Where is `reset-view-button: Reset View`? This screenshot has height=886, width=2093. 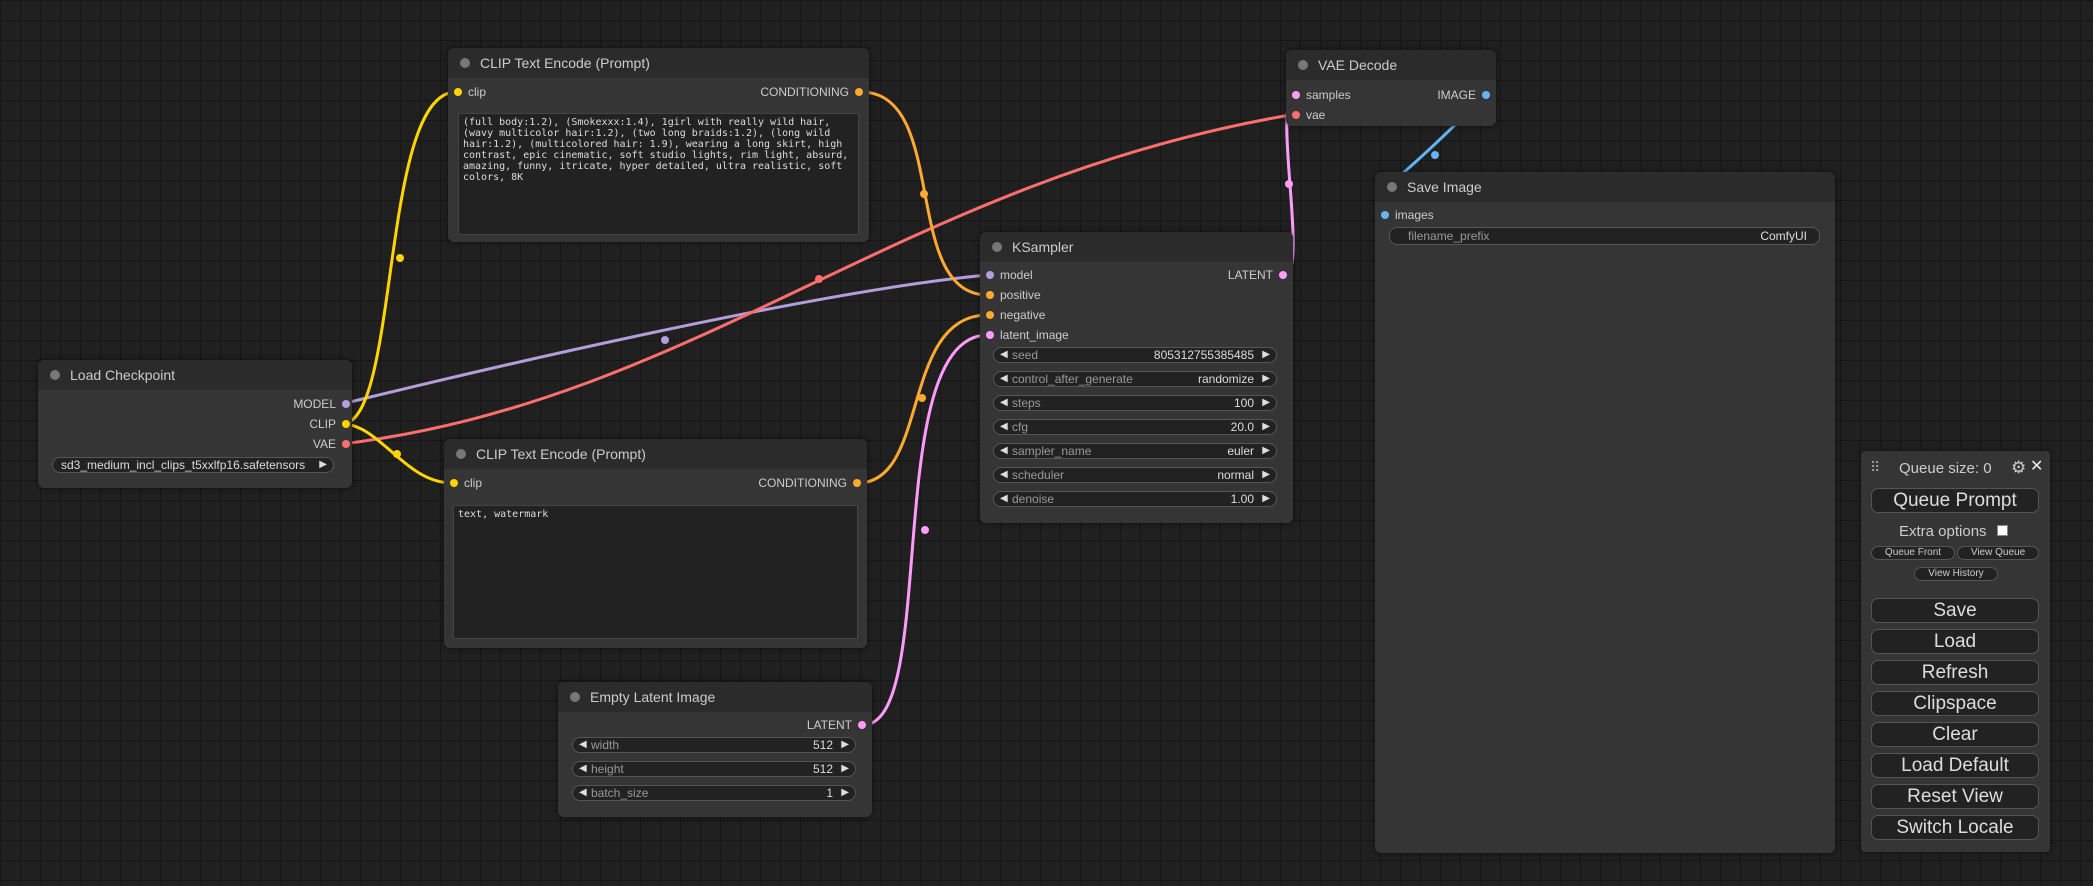 reset-view-button: Reset View is located at coordinates (1955, 796).